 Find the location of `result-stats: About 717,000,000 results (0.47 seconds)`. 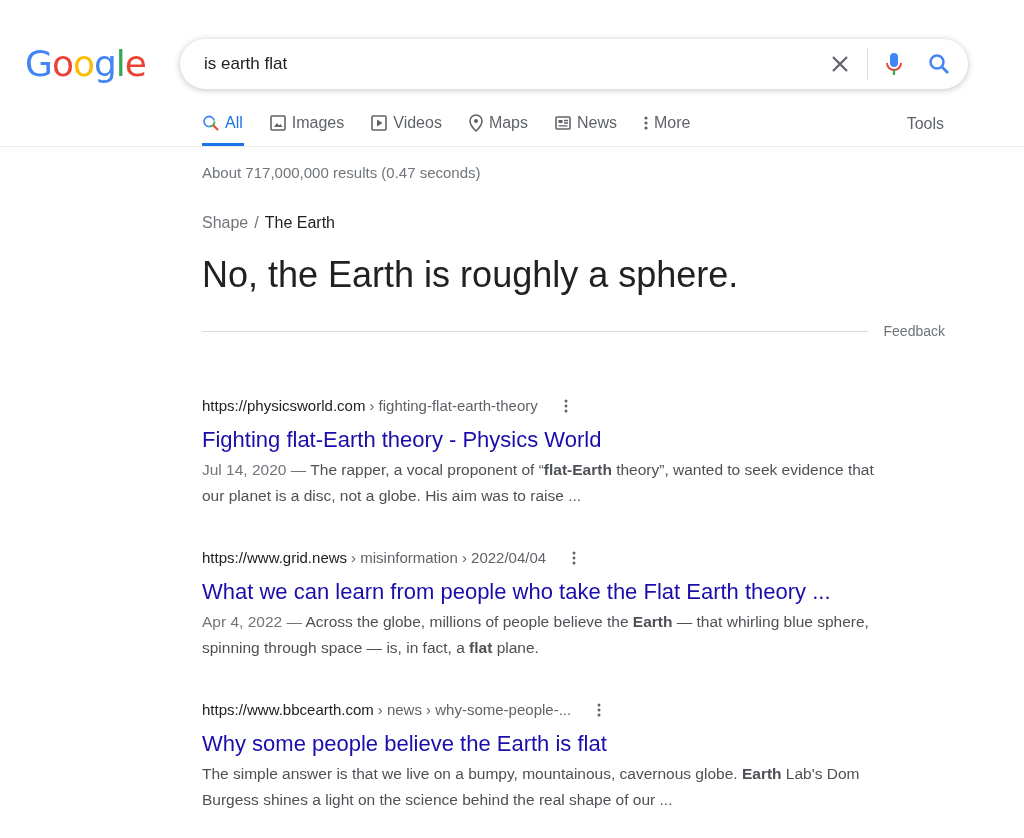

result-stats: About 717,000,000 results (0.47 seconds) is located at coordinates (342, 173).